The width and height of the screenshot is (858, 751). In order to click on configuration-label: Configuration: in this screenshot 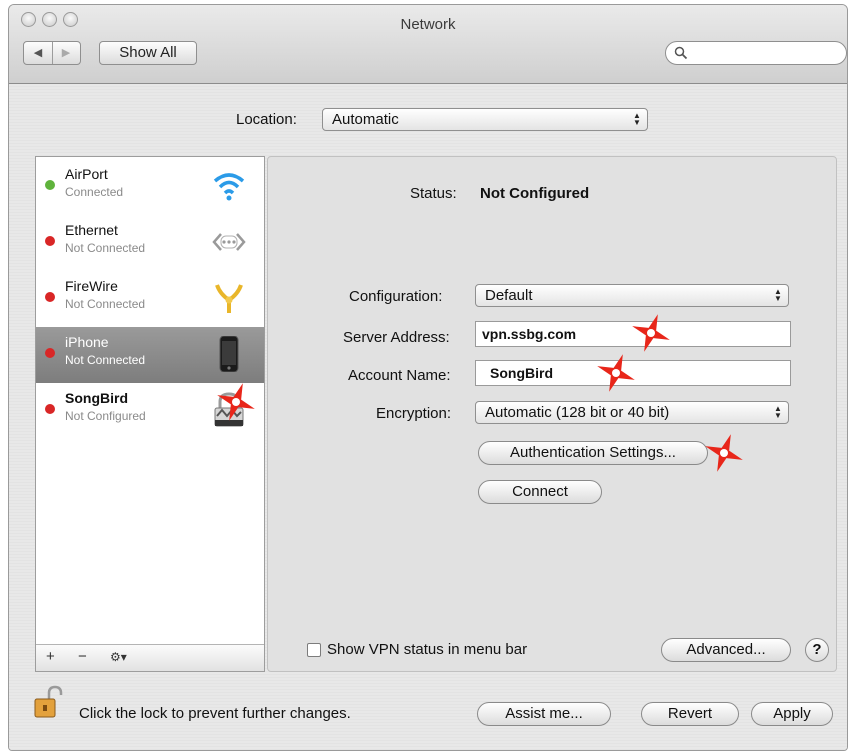, I will do `click(396, 296)`.